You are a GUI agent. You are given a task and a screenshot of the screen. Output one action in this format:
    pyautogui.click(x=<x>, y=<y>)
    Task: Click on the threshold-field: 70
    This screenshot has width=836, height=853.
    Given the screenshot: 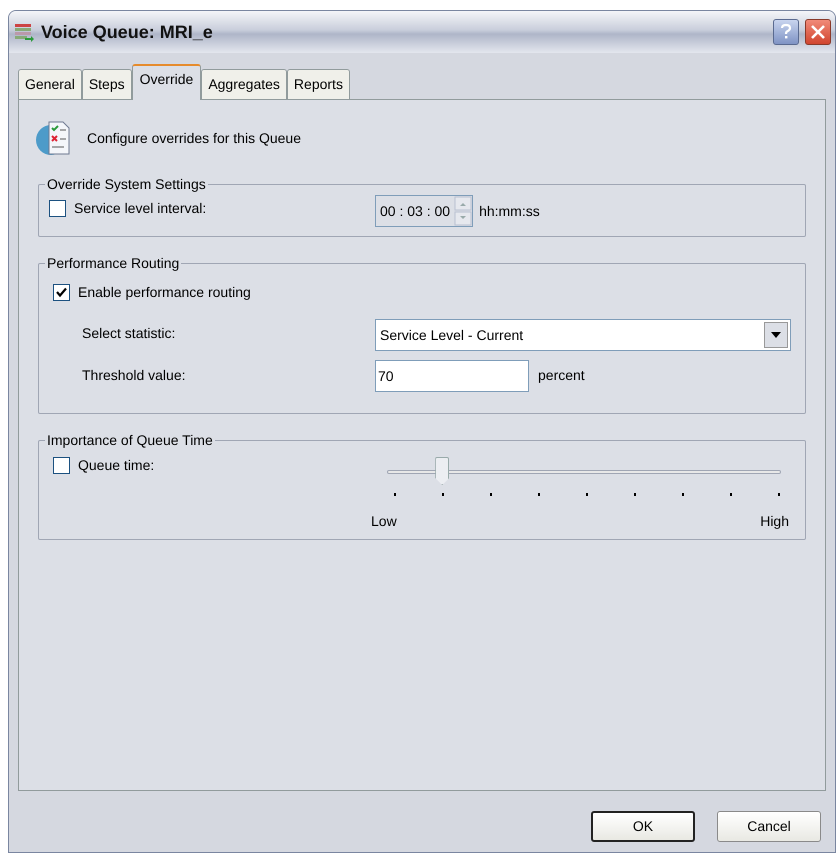 What is the action you would take?
    pyautogui.click(x=452, y=376)
    